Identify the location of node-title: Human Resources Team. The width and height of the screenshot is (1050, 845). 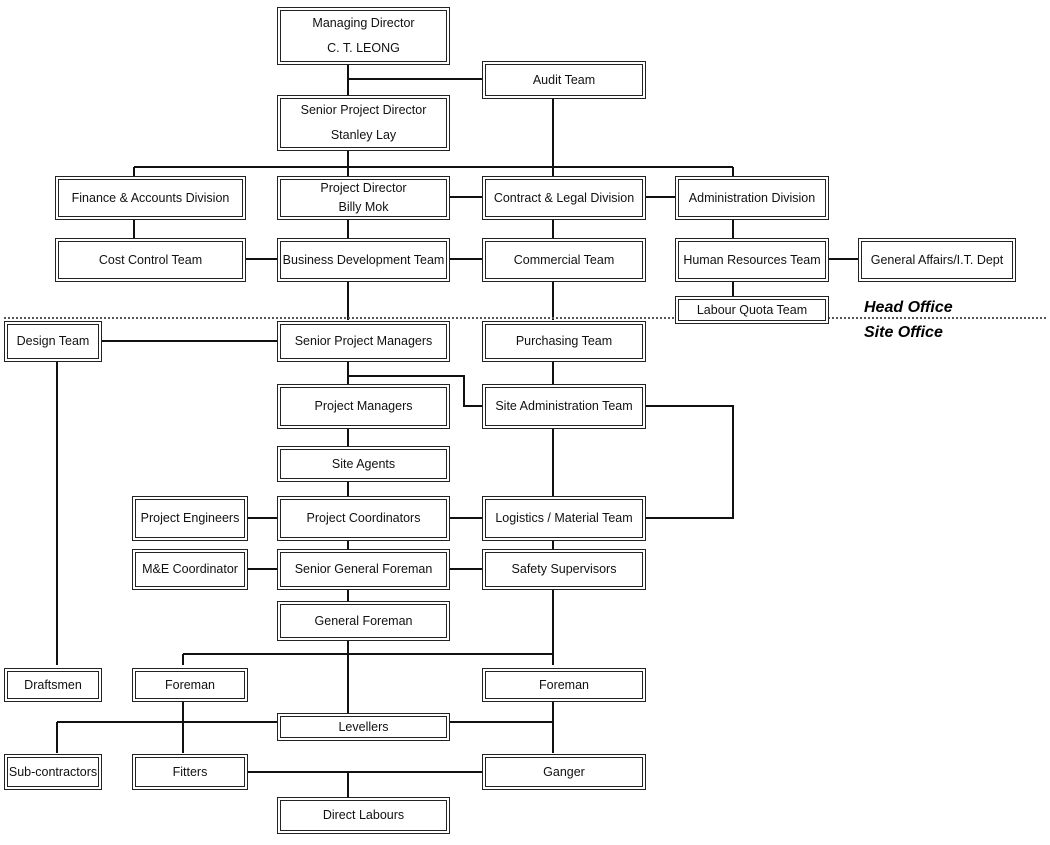
(752, 259).